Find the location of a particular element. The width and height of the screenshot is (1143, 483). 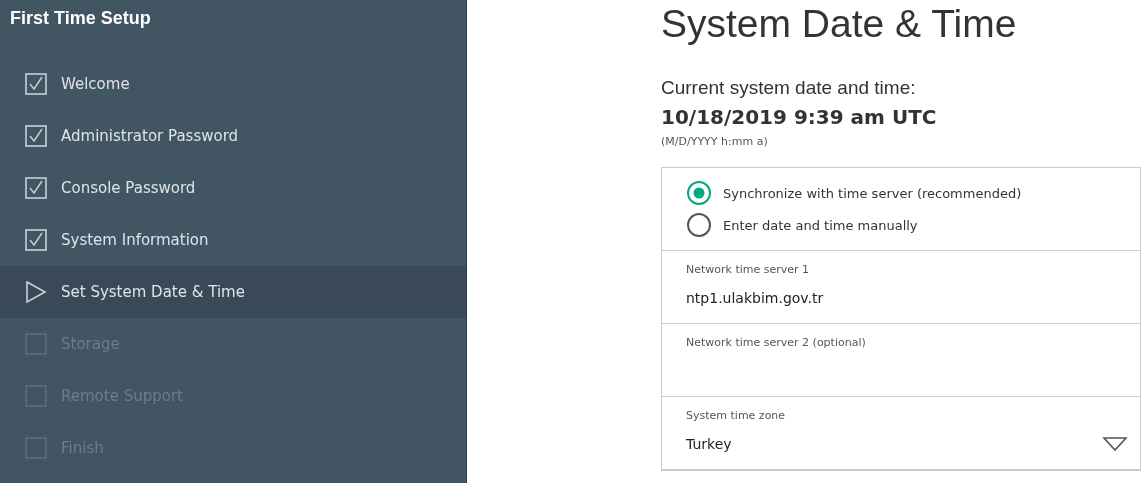

step-item: Administrator Password is located at coordinates (233, 136).